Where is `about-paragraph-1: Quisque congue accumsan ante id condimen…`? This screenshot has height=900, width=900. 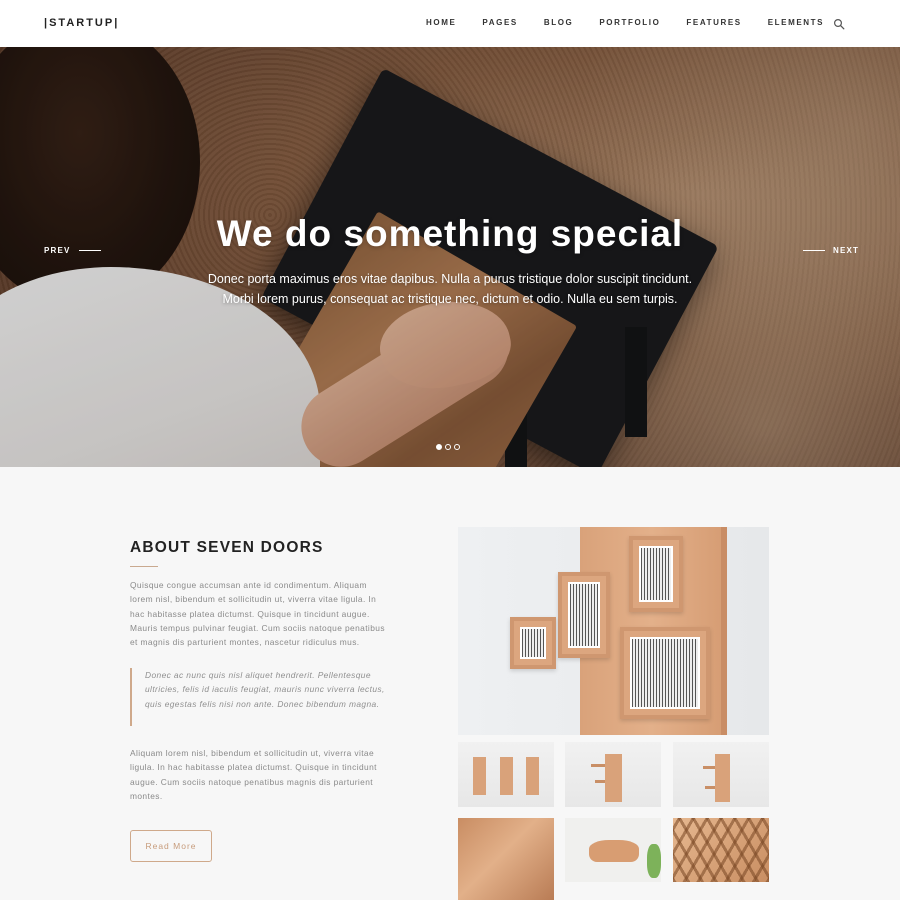
about-paragraph-1: Quisque congue accumsan ante id condimen… is located at coordinates (257, 614).